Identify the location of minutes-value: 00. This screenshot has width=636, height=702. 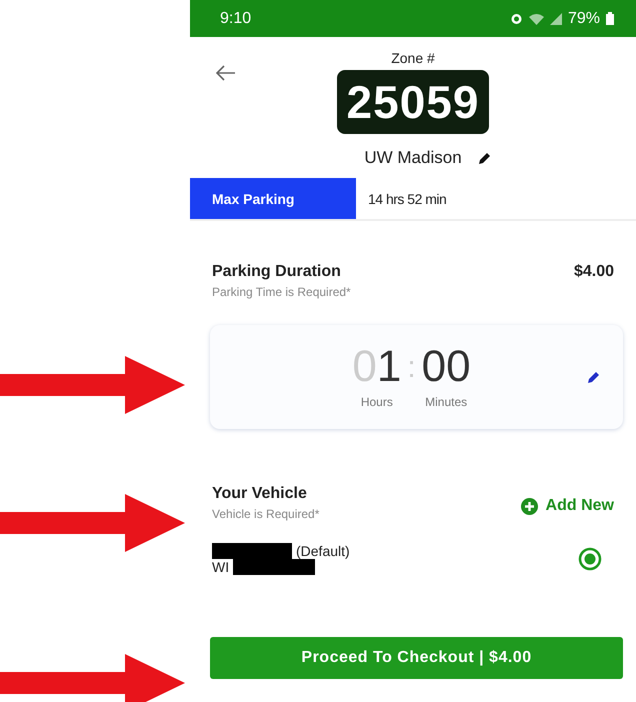
(446, 367).